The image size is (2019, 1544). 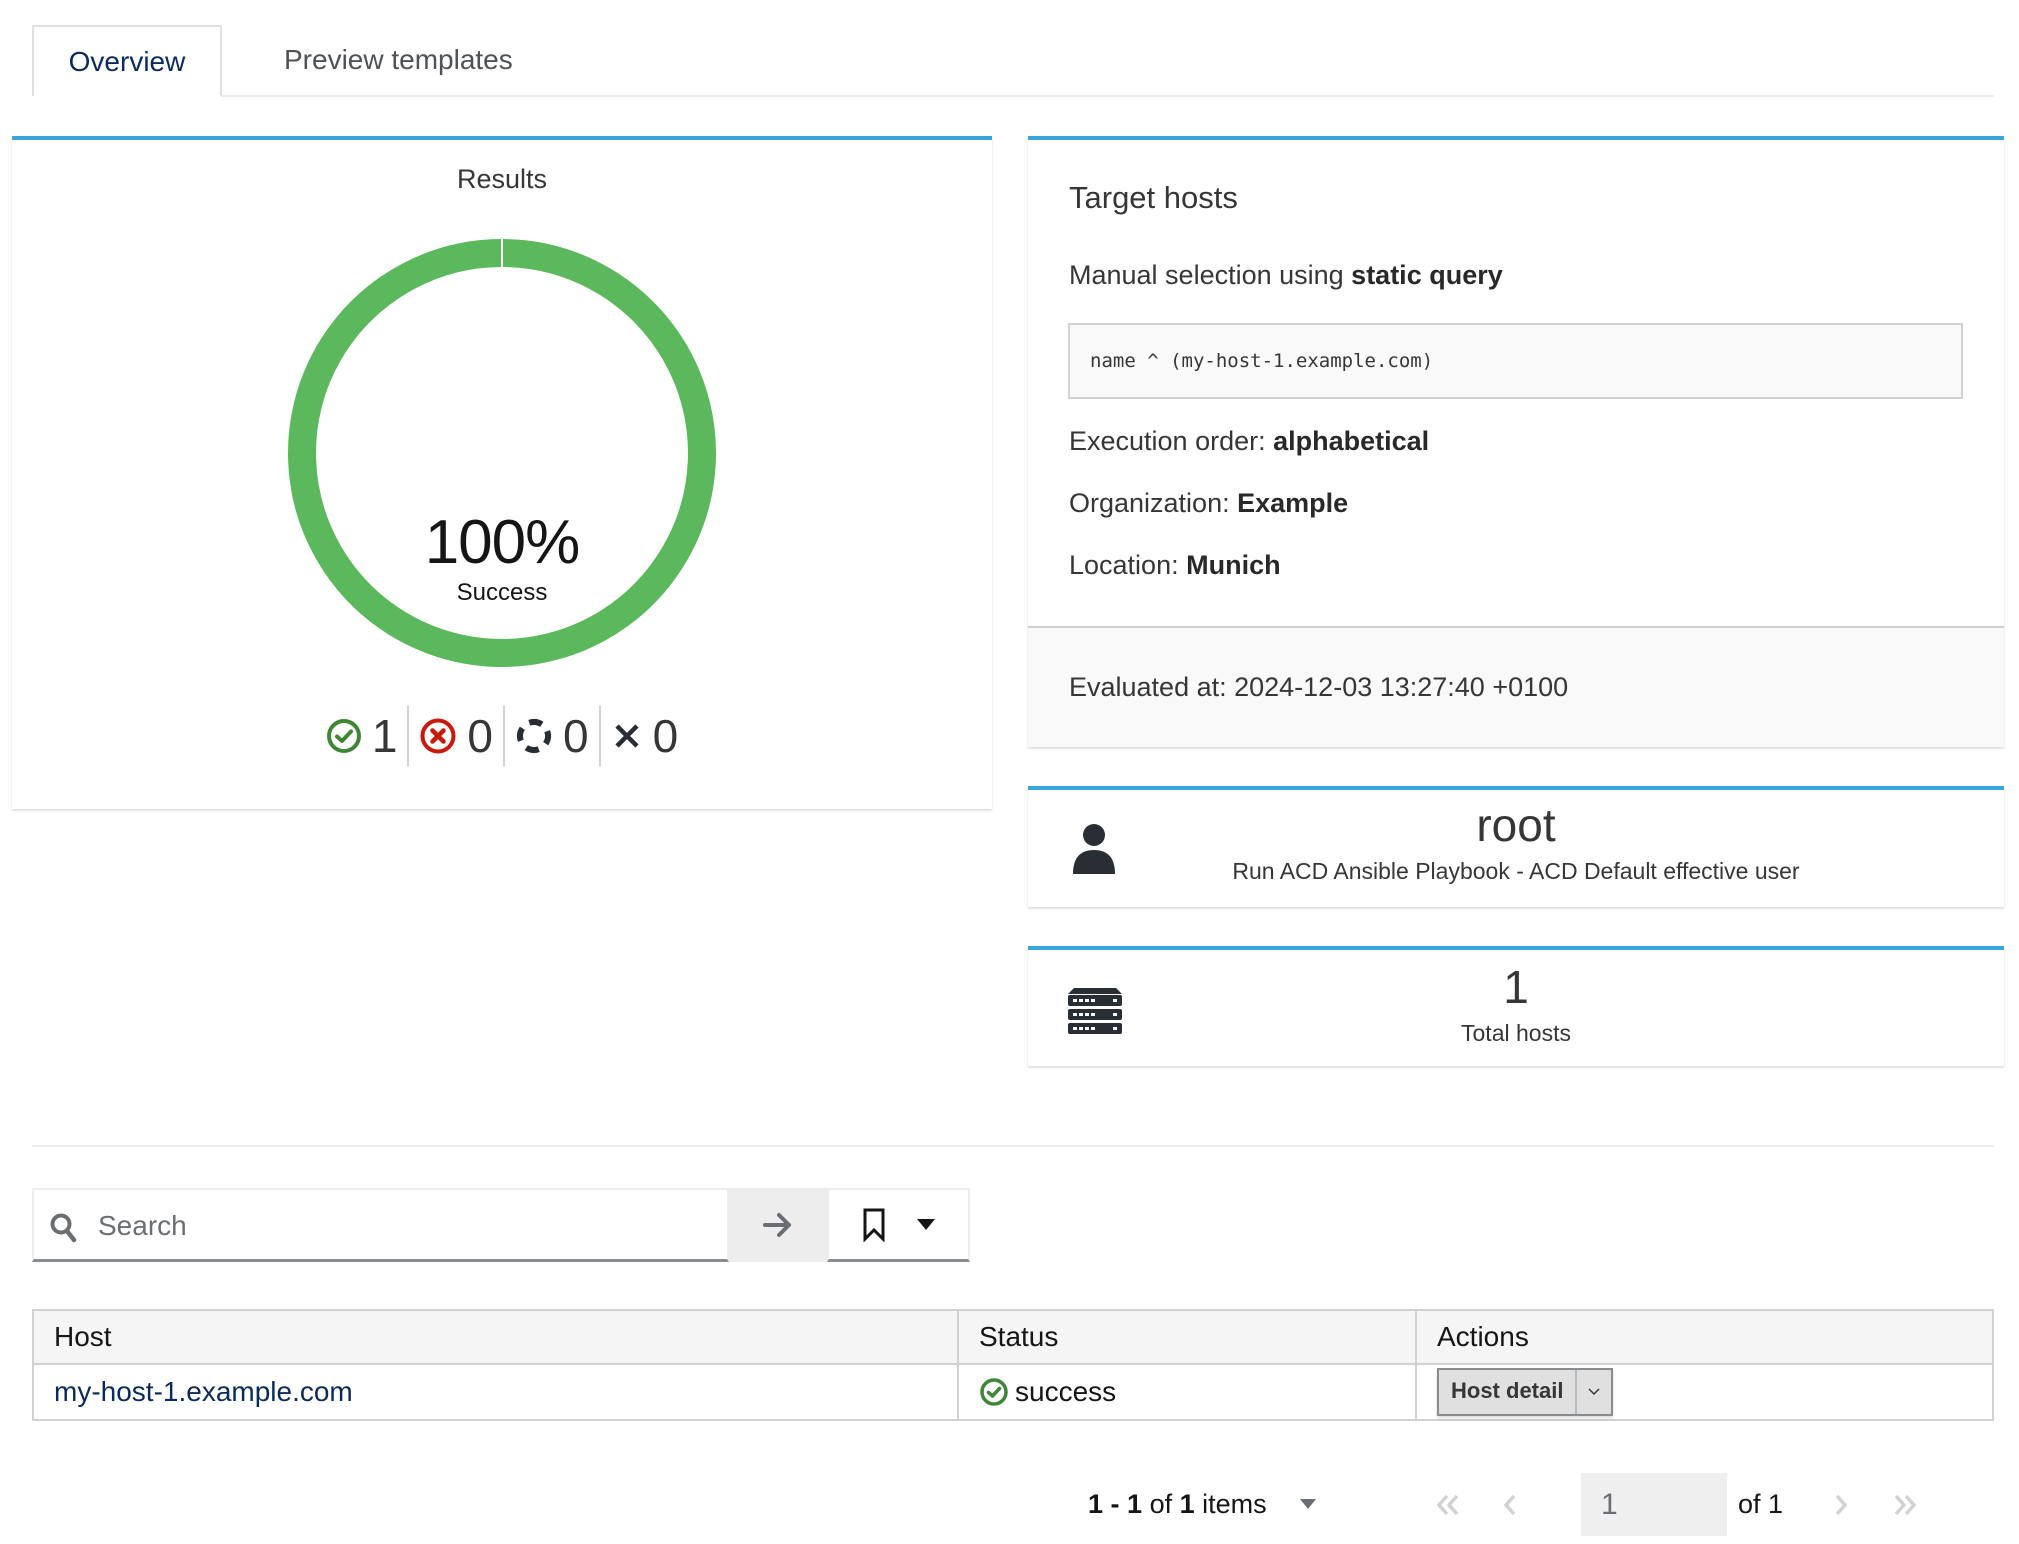 I want to click on last-page-button, so click(x=1905, y=1504).